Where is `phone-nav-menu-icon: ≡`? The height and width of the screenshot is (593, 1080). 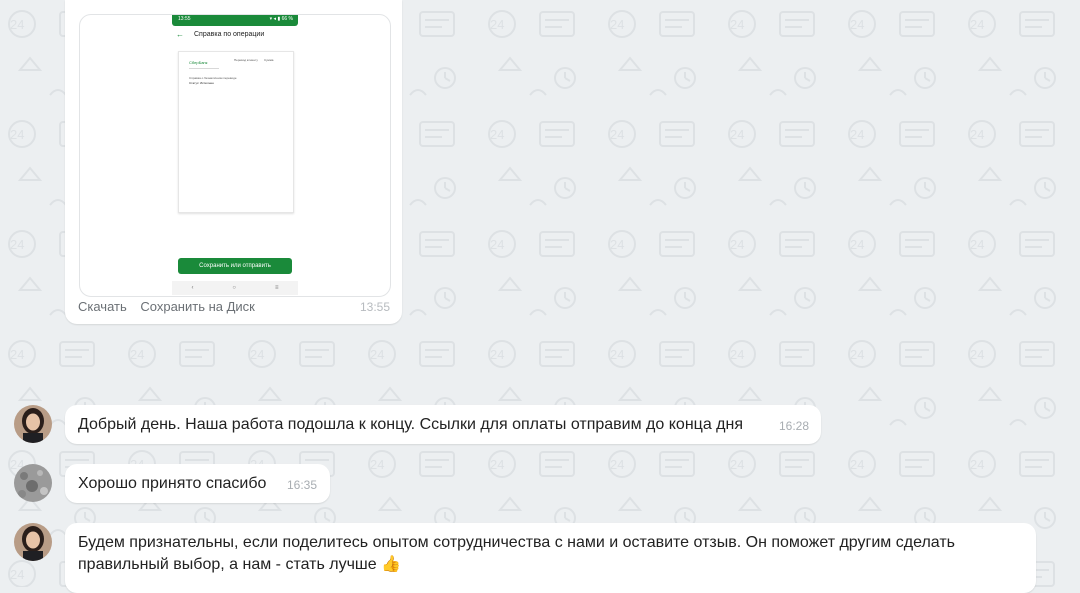 phone-nav-menu-icon: ≡ is located at coordinates (277, 288).